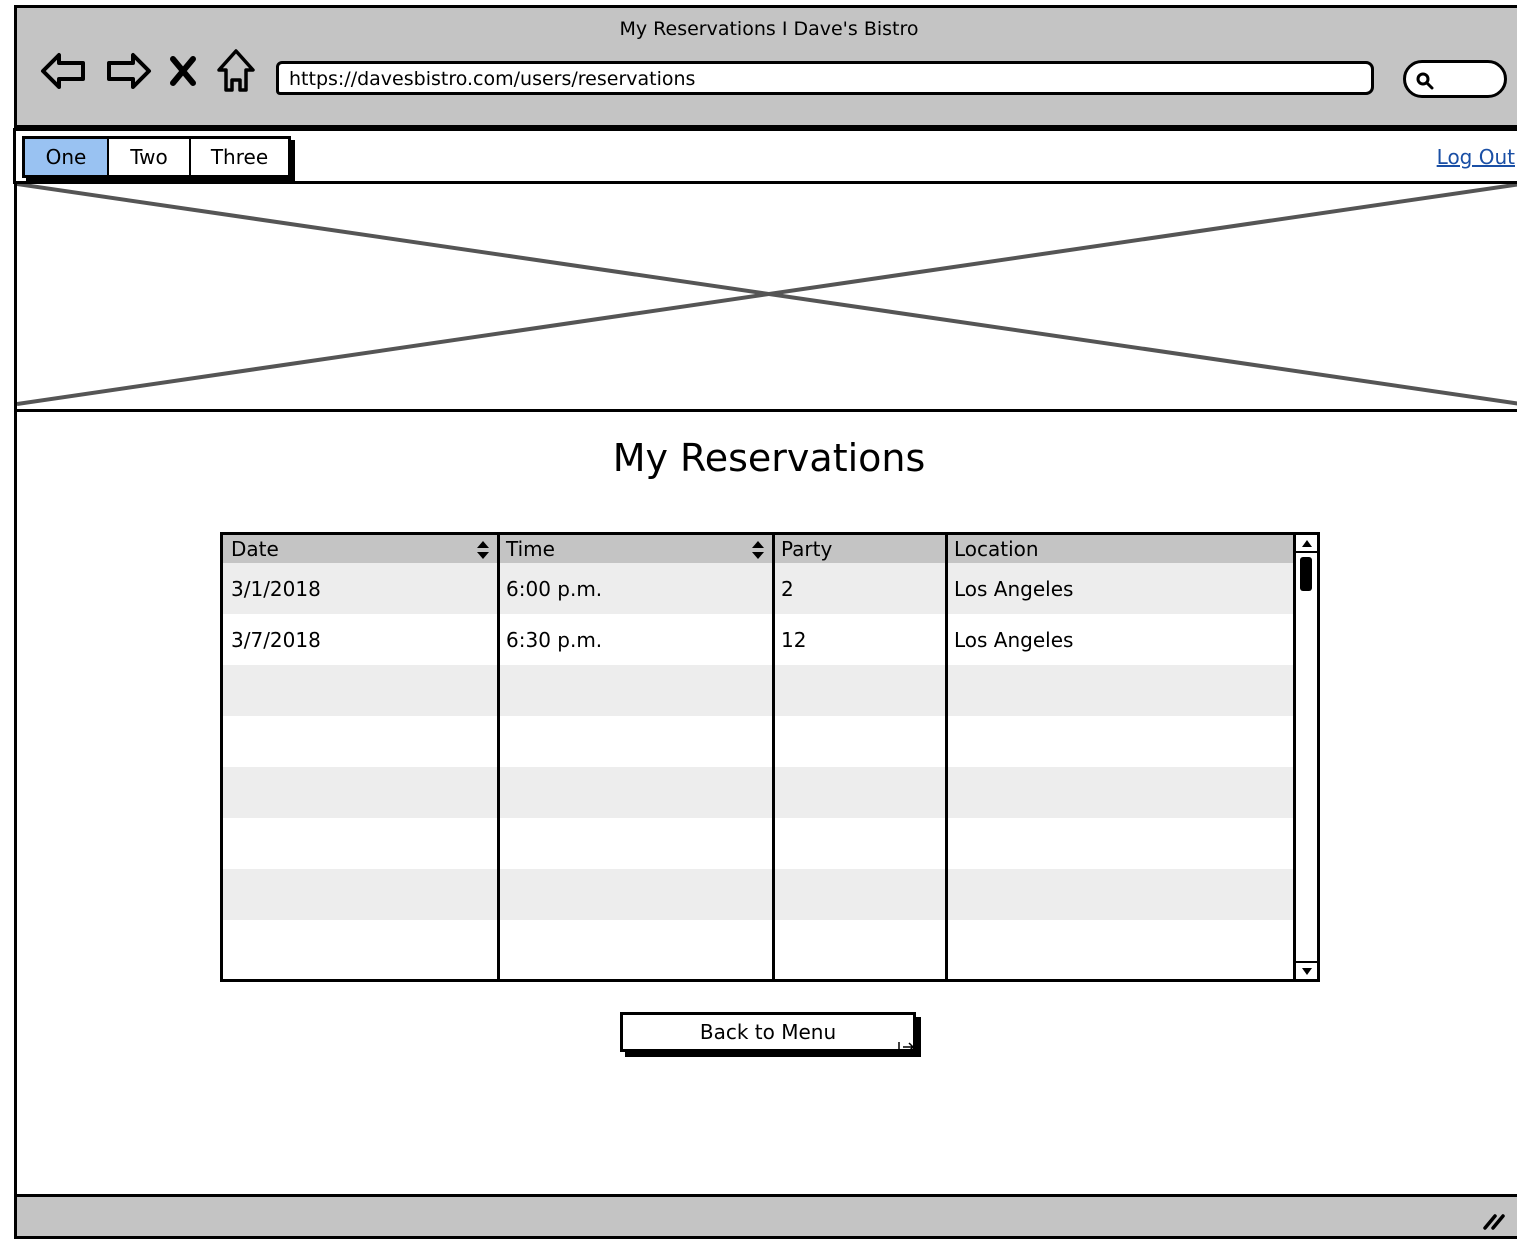  I want to click on tab-three: Three, so click(239, 157).